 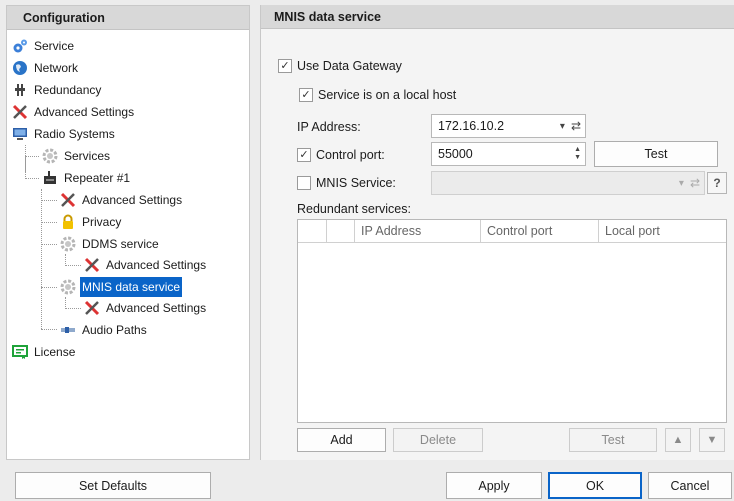 What do you see at coordinates (354, 209) in the screenshot?
I see `redundant-services-label: Redundant services:` at bounding box center [354, 209].